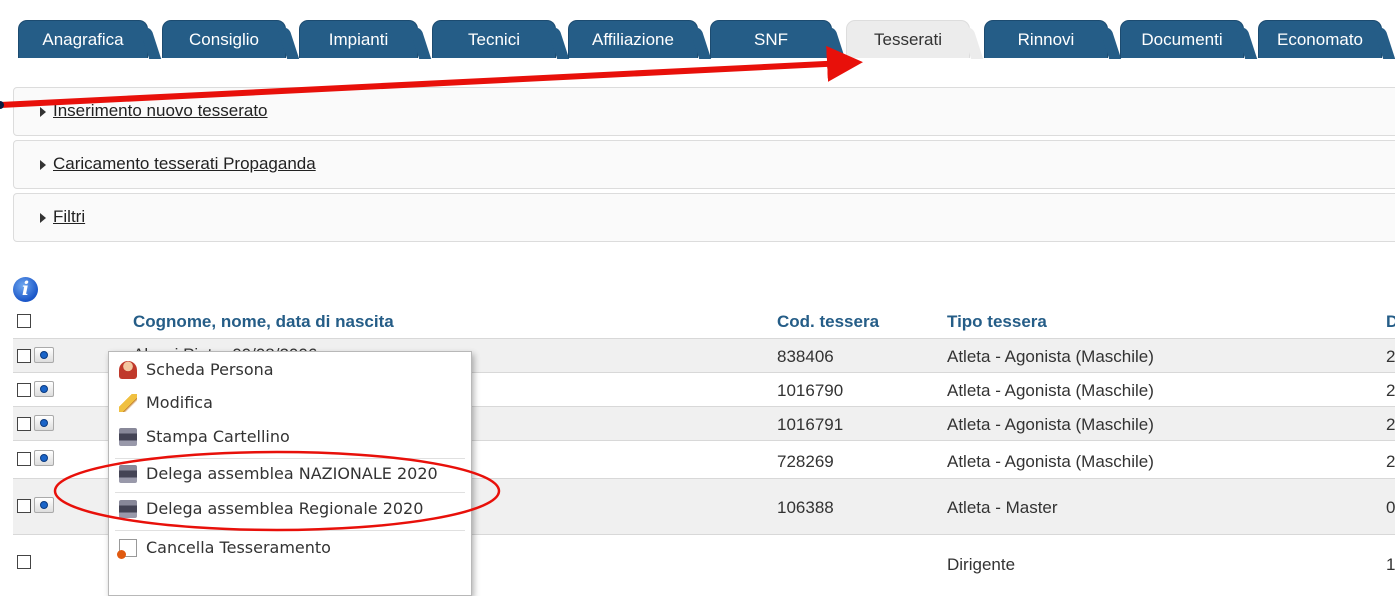 The image size is (1395, 596). I want to click on link-filtri: Filtri, so click(69, 217).